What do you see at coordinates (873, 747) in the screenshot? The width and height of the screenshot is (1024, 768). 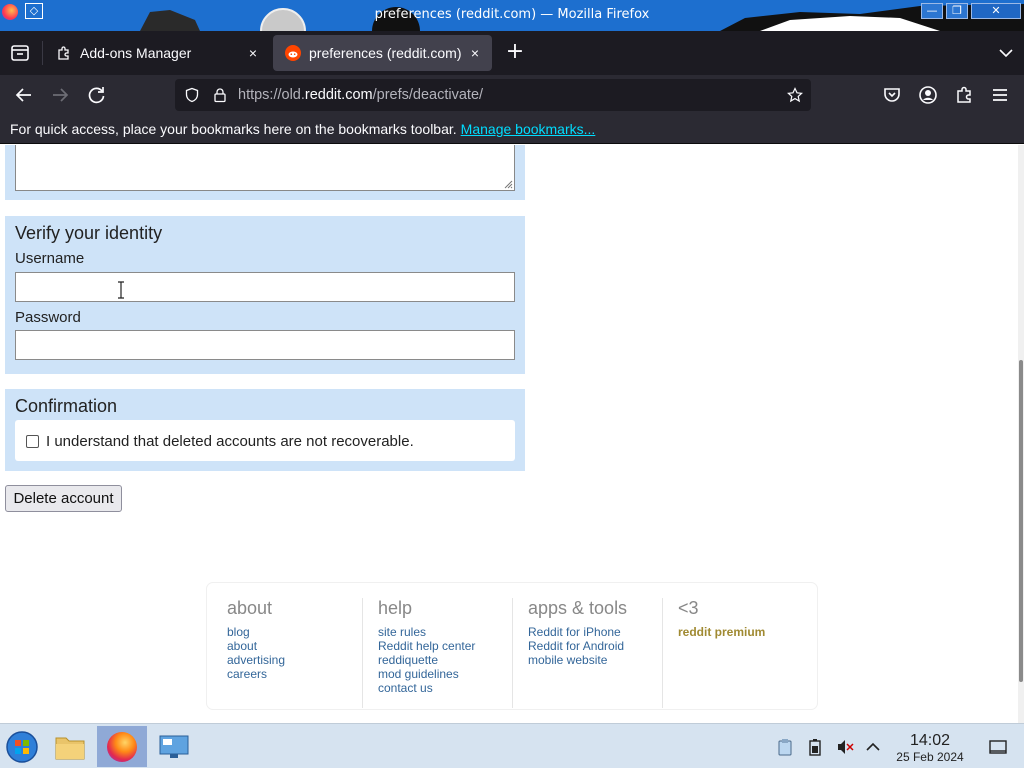 I see `chevron-up-icon` at bounding box center [873, 747].